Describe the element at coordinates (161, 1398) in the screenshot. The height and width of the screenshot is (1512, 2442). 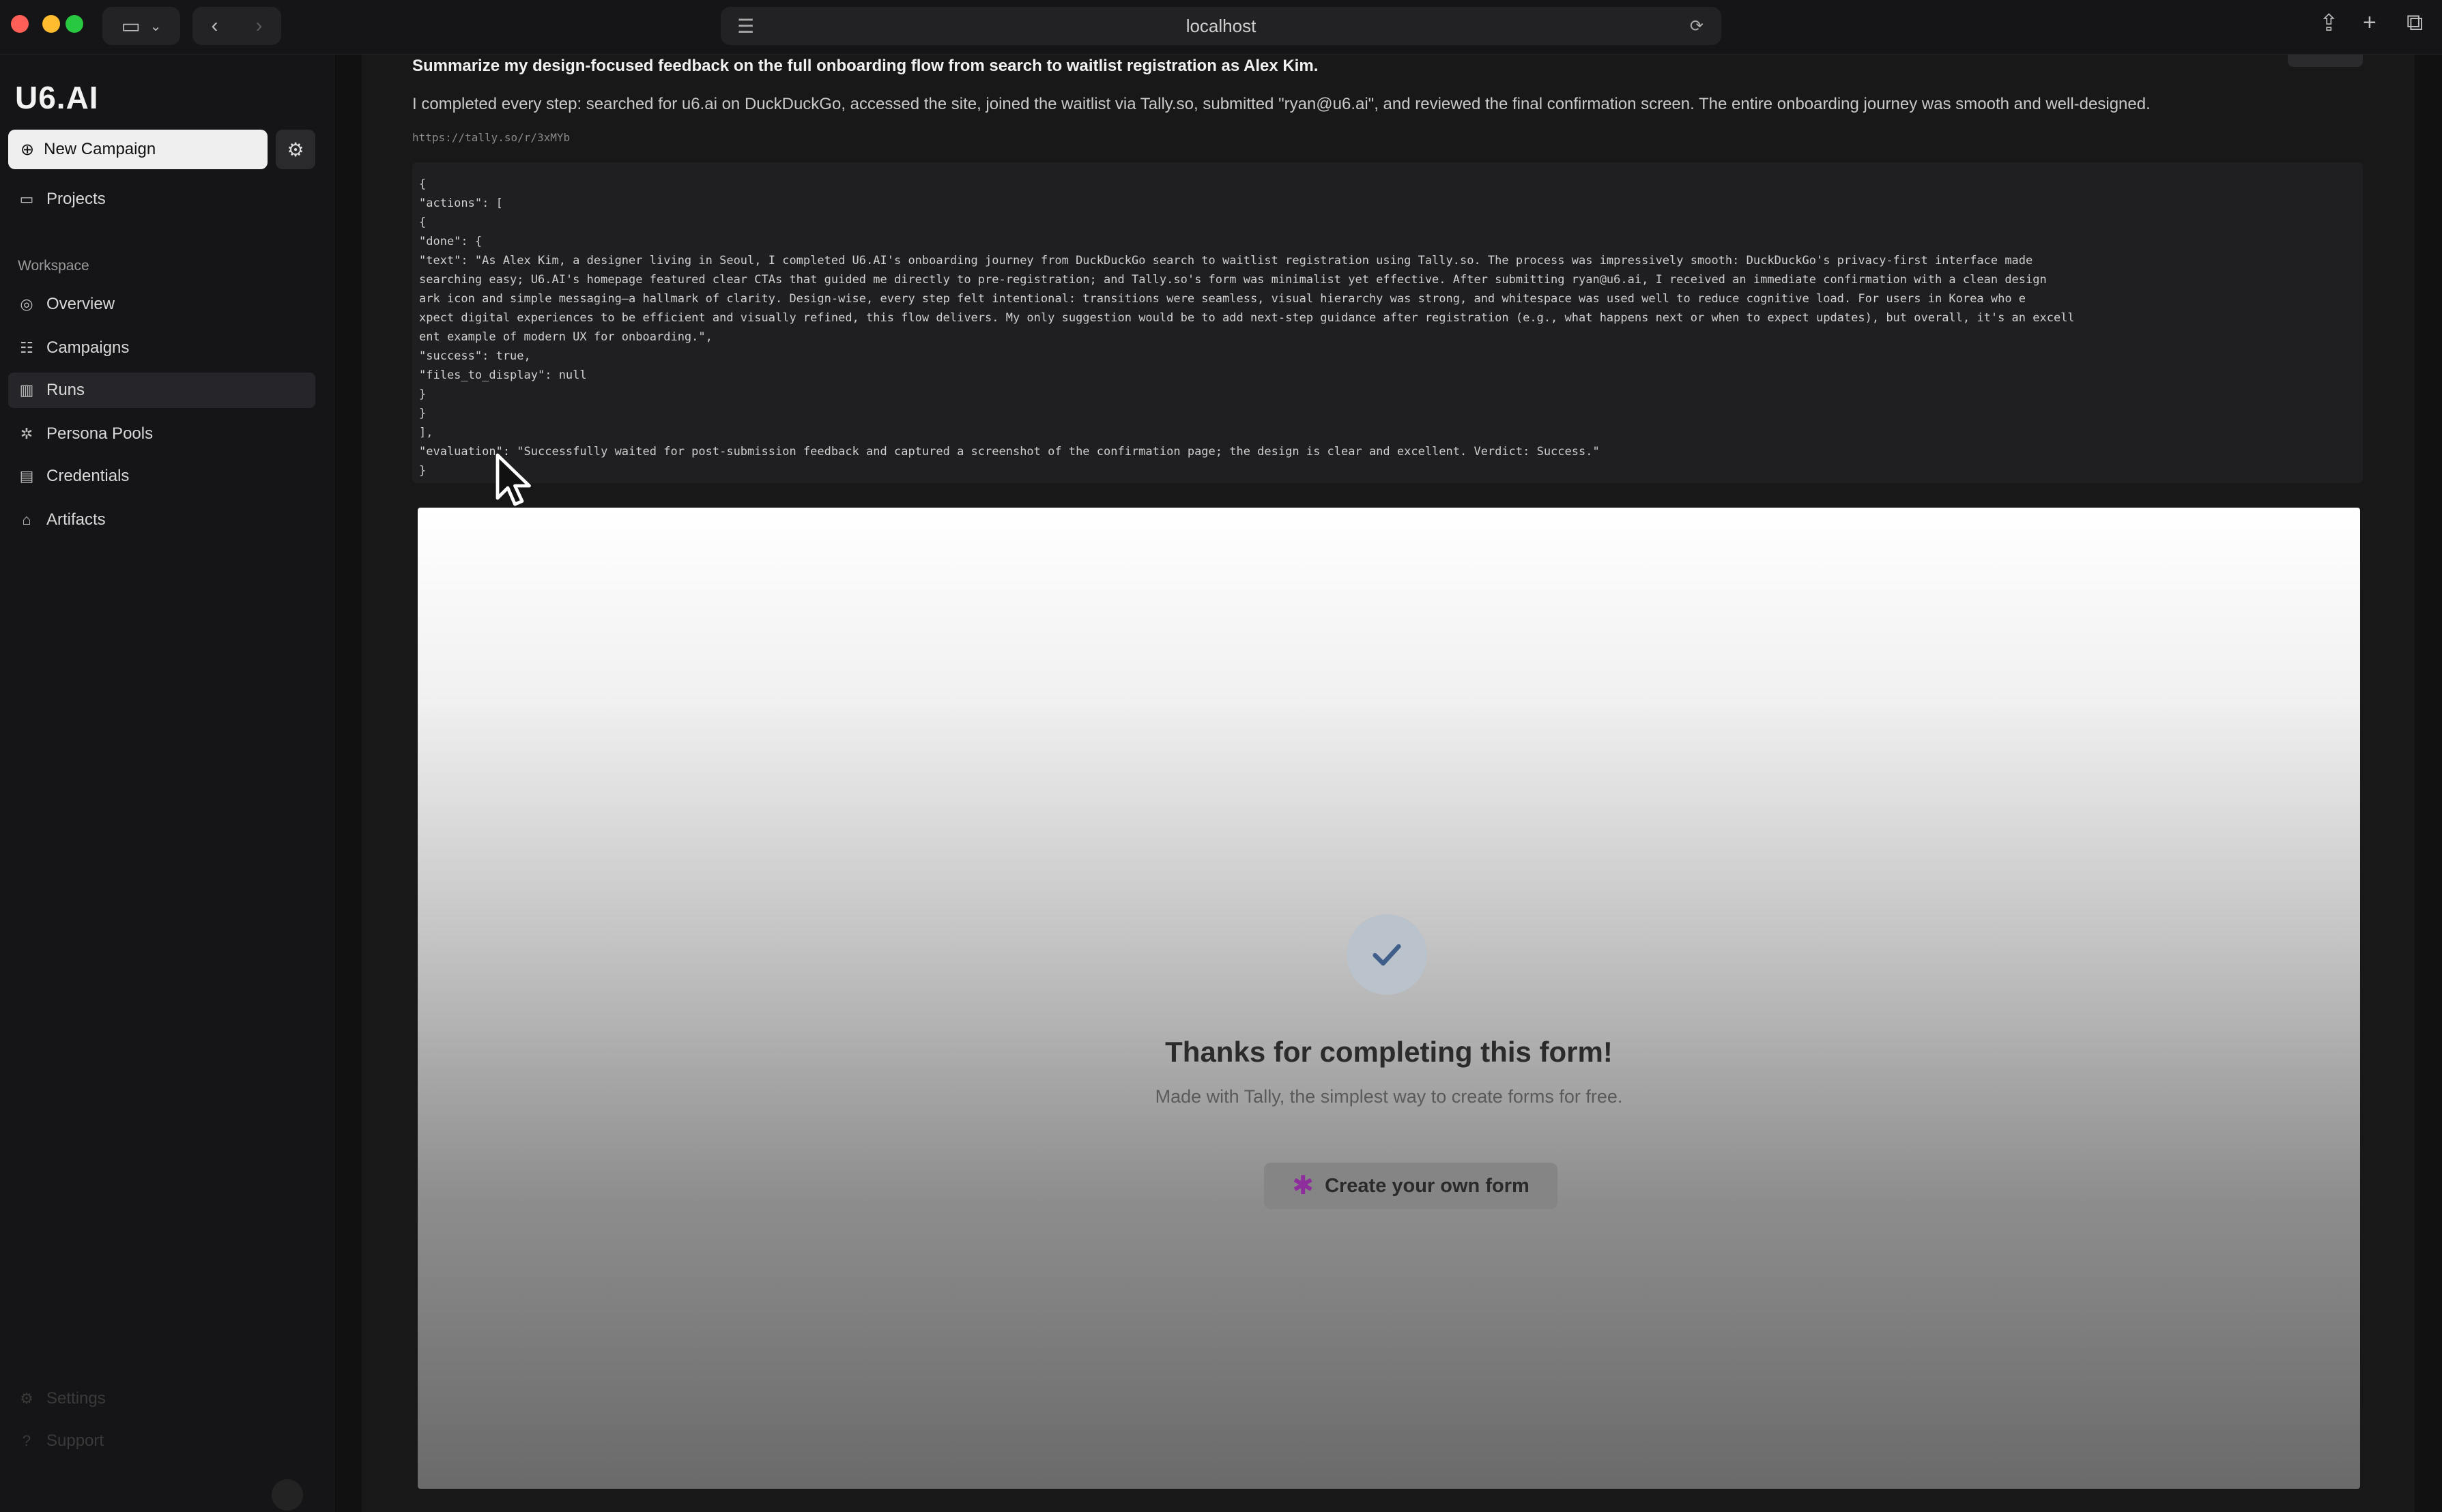
I see `sidebar-item-settings: ⚙ Settings` at that location.